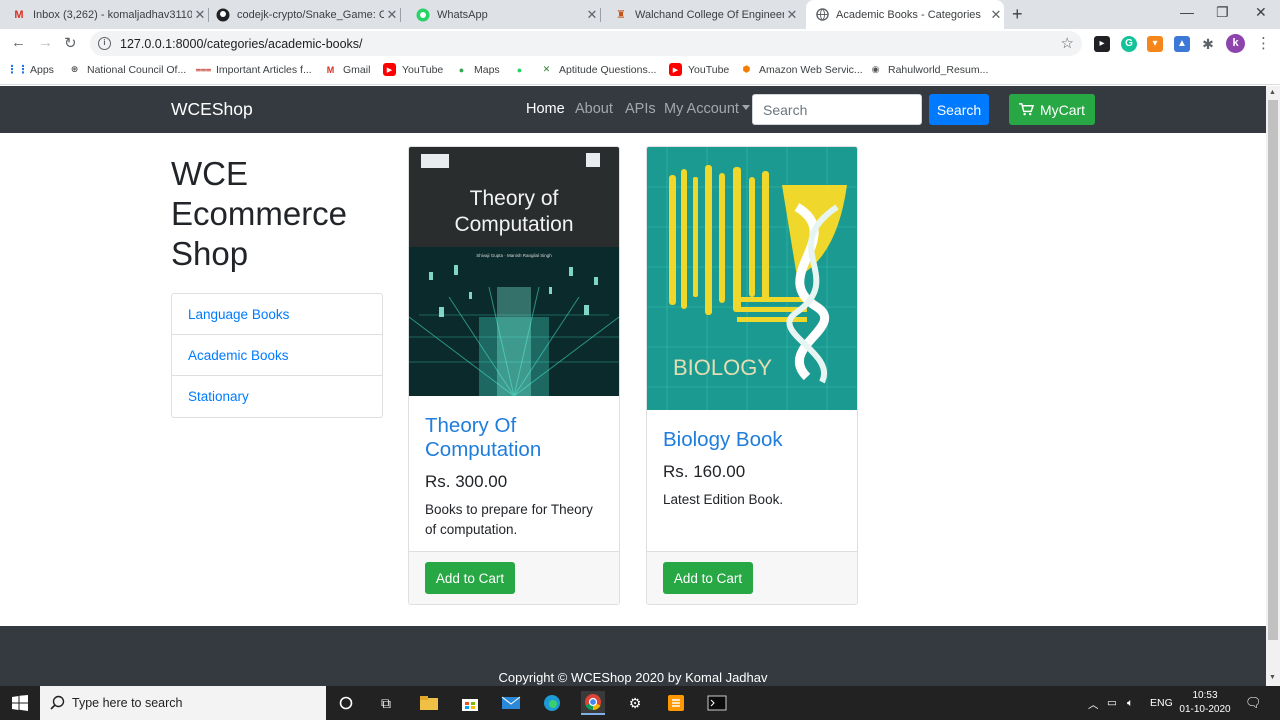 The image size is (1280, 720). Describe the element at coordinates (330, 69) in the screenshot. I see `gmail-icon: M` at that location.